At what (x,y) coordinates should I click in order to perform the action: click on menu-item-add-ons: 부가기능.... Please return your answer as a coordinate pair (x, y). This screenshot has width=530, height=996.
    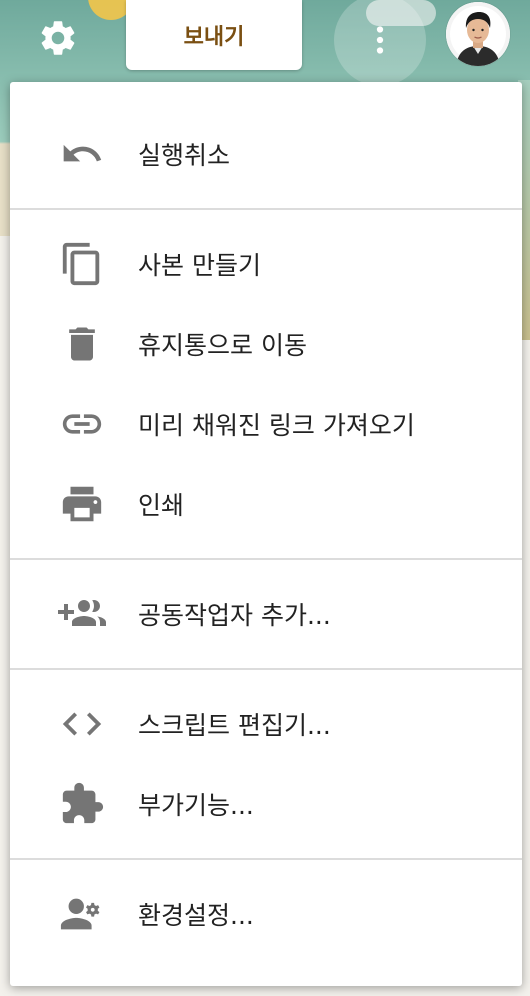
    Looking at the image, I should click on (266, 804).